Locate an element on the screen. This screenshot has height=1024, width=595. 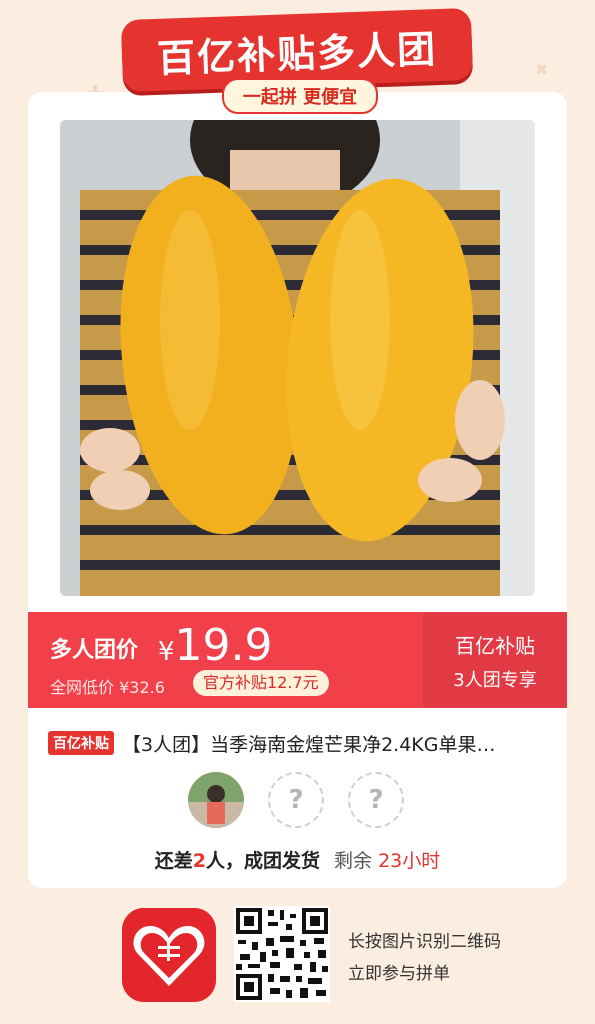
empty-slot-2: ? is located at coordinates (376, 800).